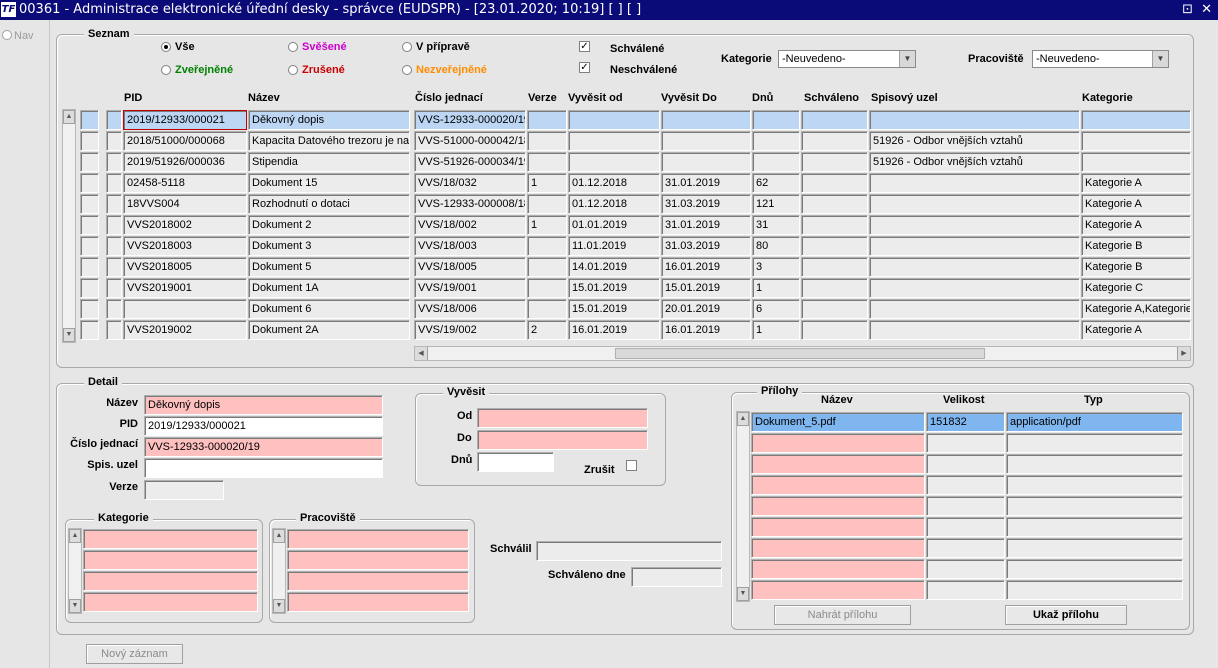 Image resolution: width=1218 pixels, height=668 pixels. I want to click on chevron-down-icon: ▼, so click(907, 59).